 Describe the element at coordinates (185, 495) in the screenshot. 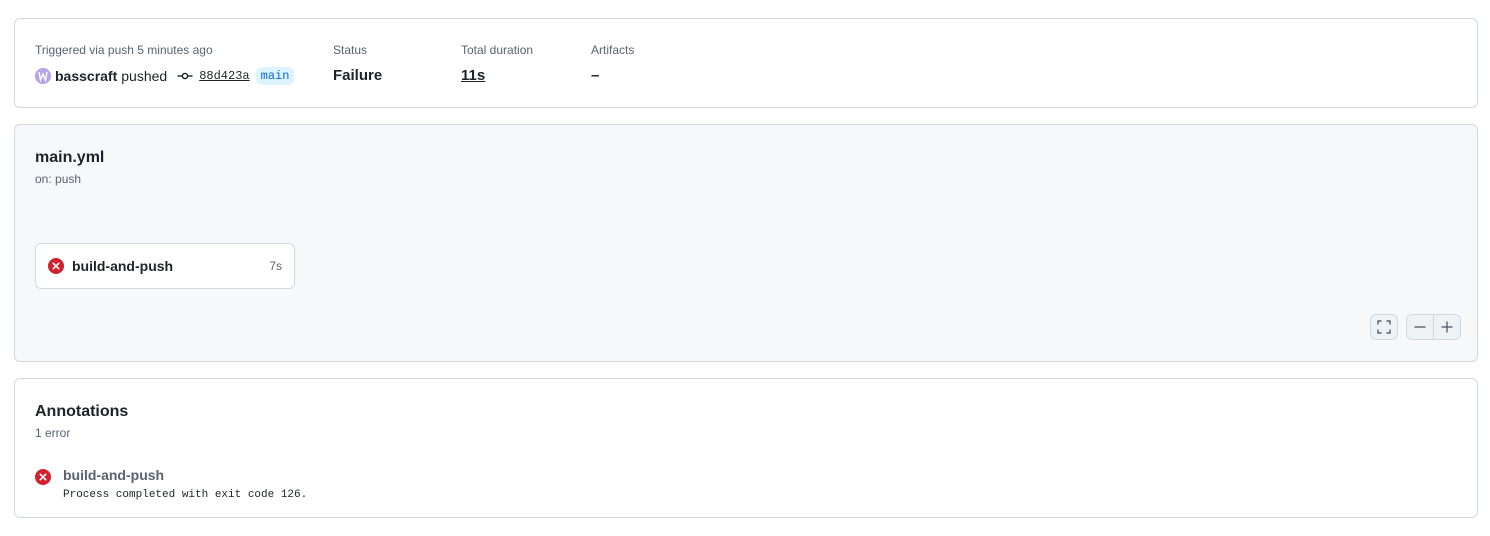

I see `annotation-message: Process completed with exit code 126.` at that location.